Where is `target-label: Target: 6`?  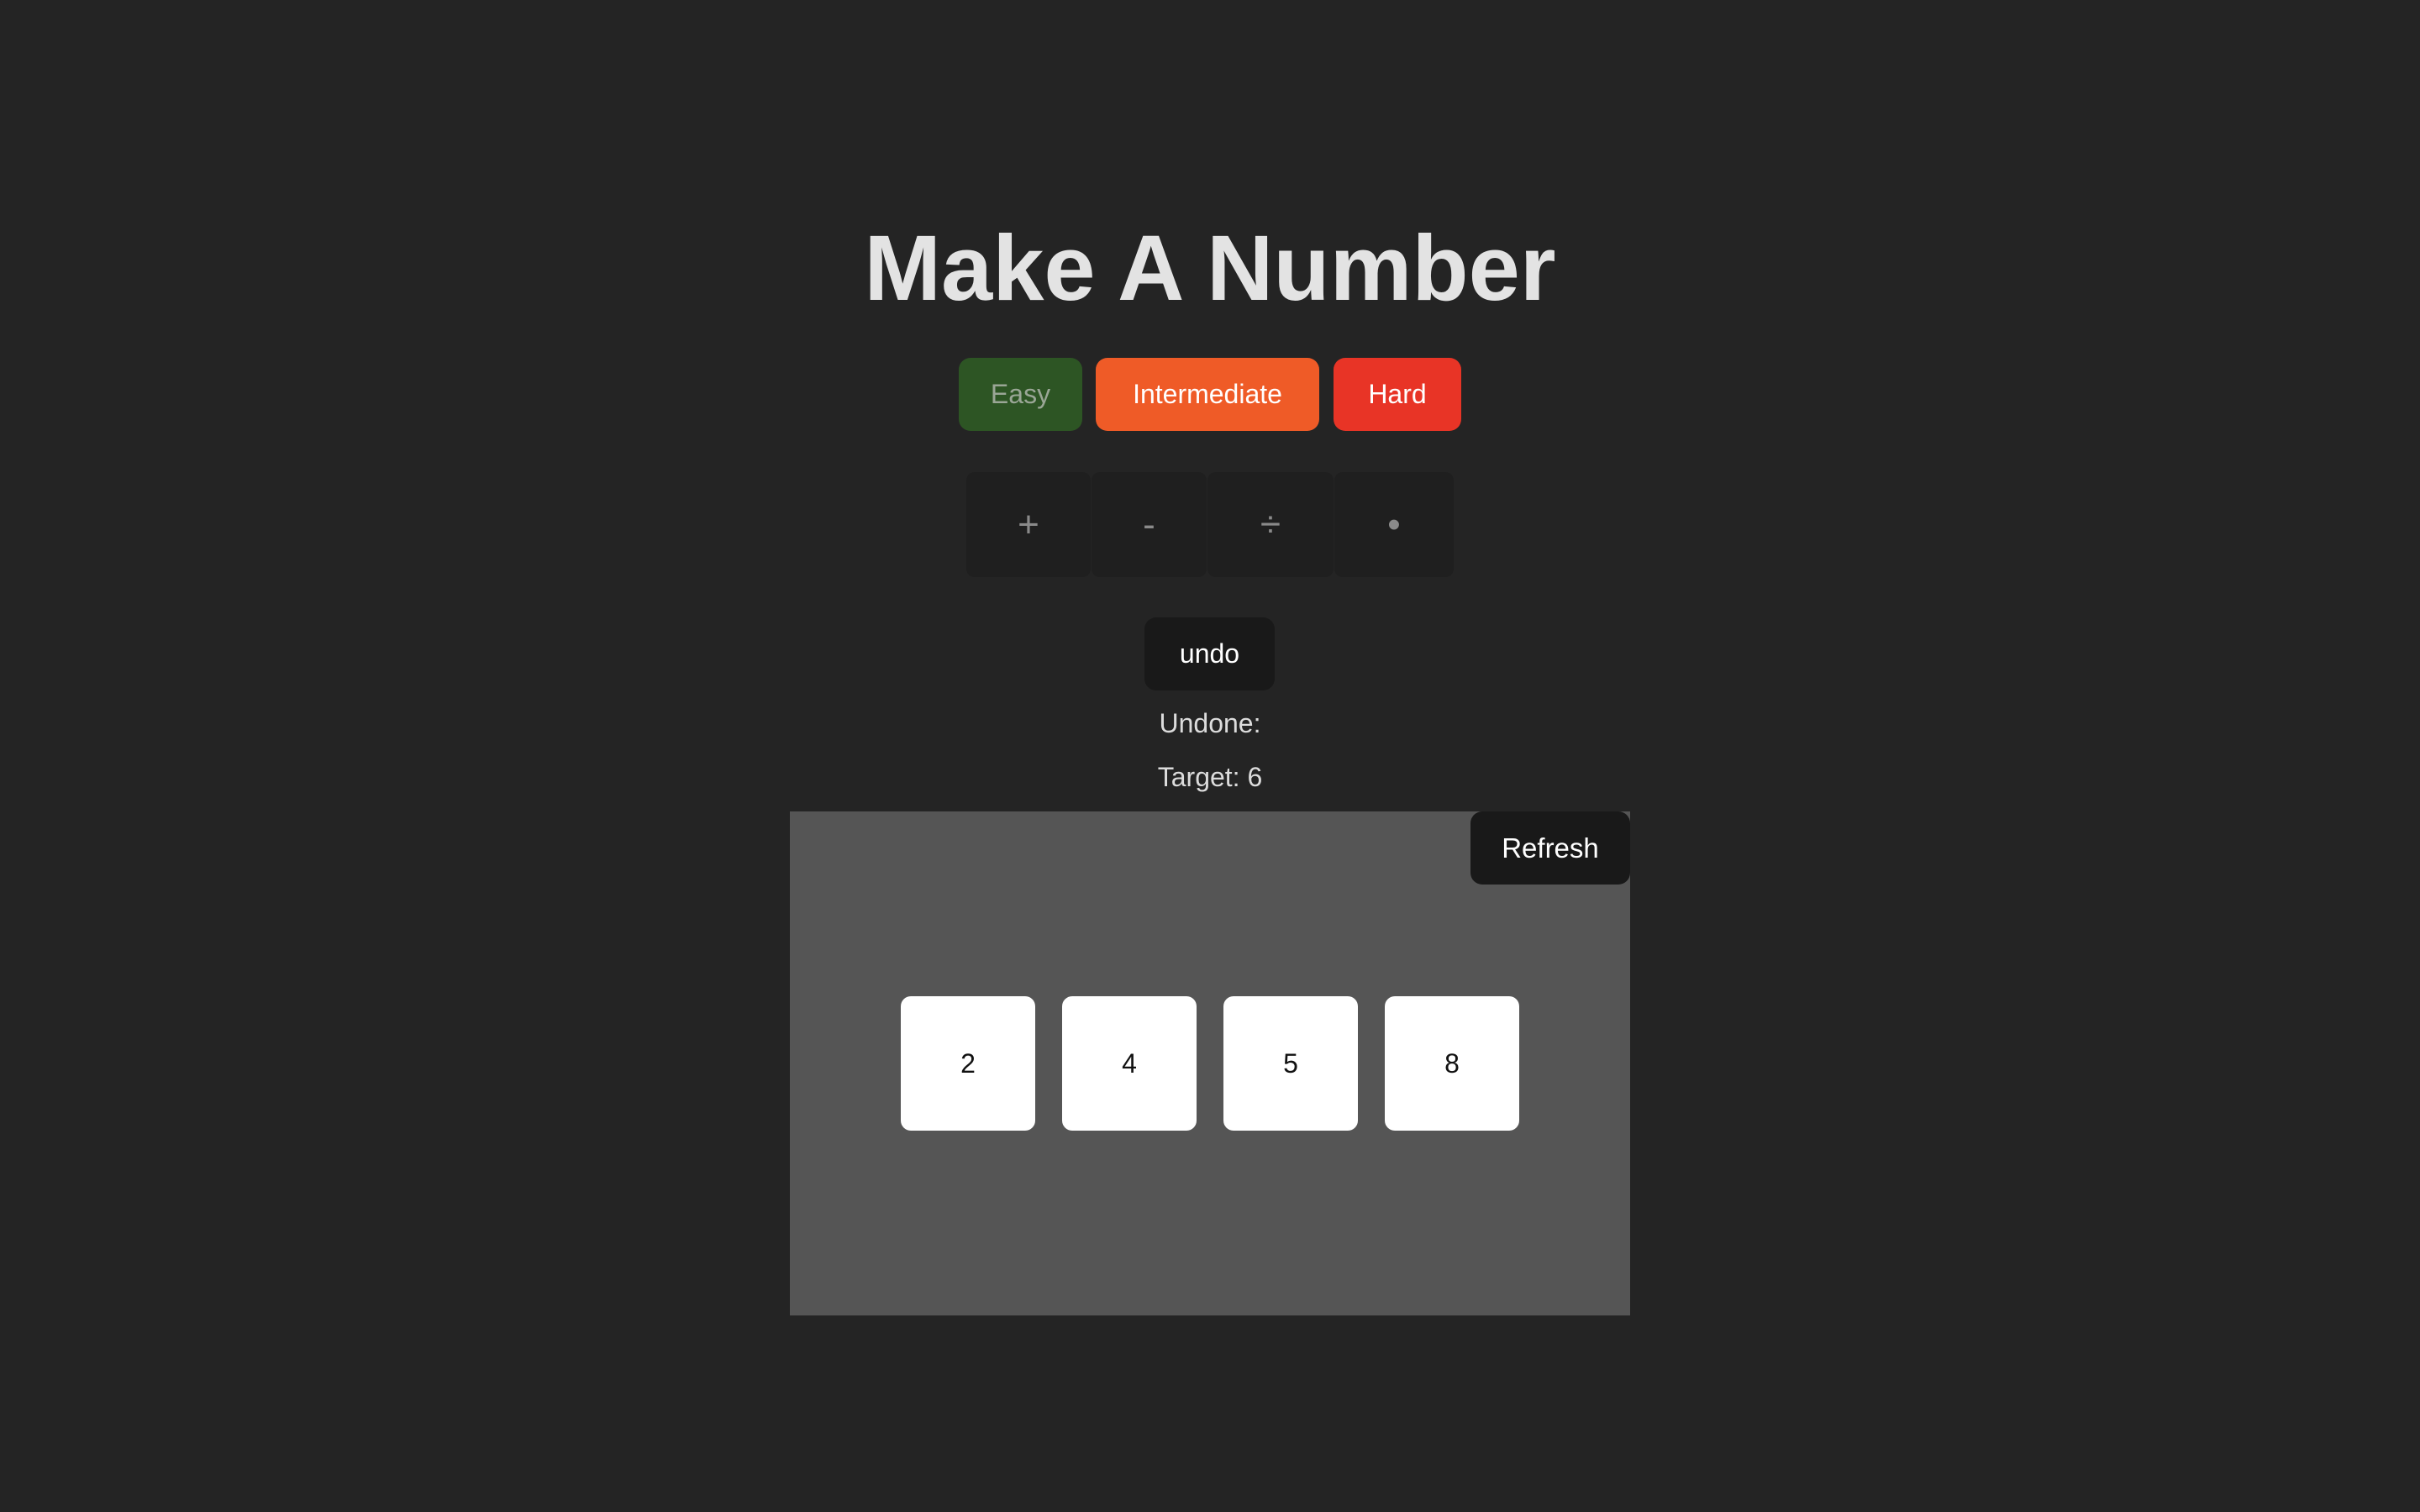 target-label: Target: 6 is located at coordinates (1210, 777).